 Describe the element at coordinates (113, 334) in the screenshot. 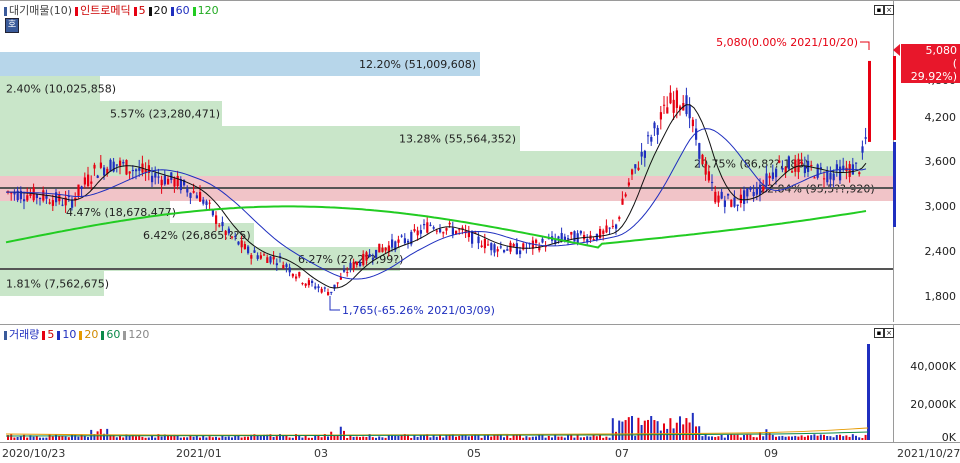

I see `legend-ma-label: 60` at that location.